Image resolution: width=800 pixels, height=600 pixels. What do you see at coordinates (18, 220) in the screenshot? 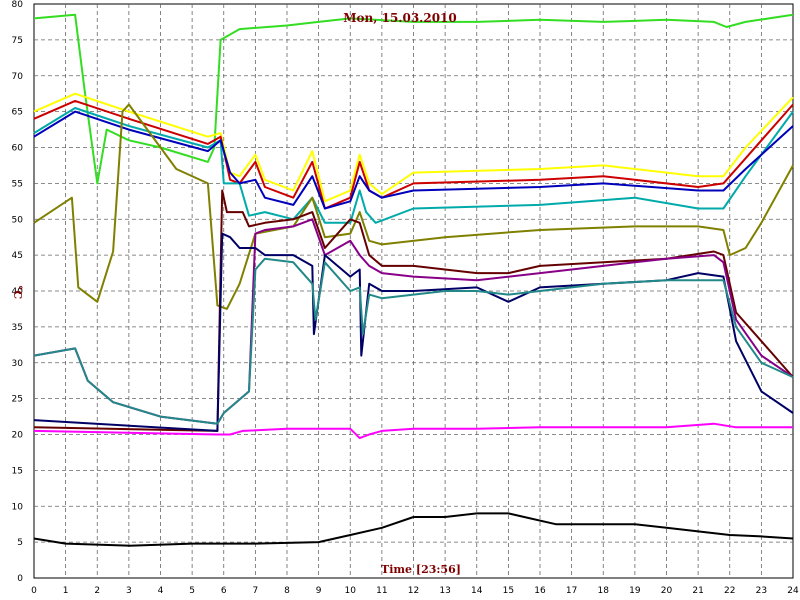
I see `y-tick-label: 50` at bounding box center [18, 220].